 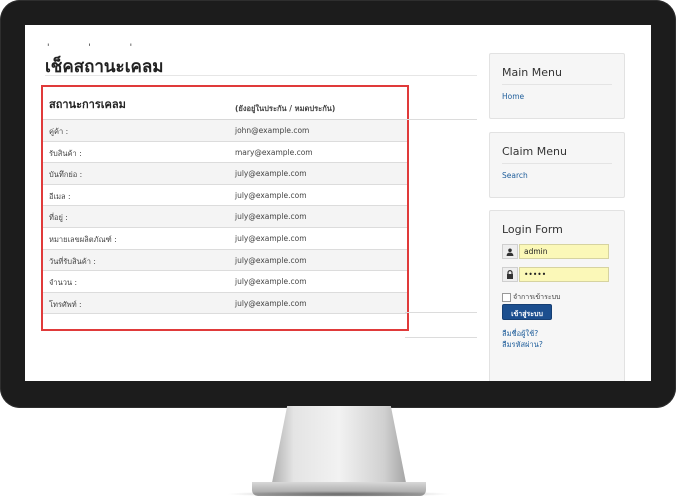 I want to click on row-label: ที่อยู่ :, so click(x=58, y=218).